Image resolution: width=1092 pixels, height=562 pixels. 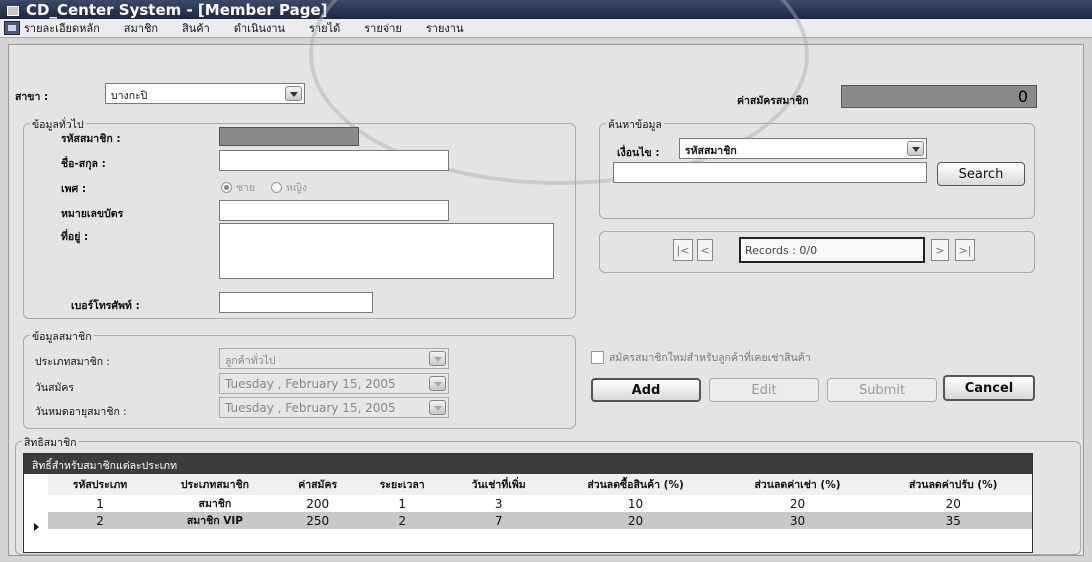 What do you see at coordinates (329, 28) in the screenshot?
I see `menu-item-income: รายได้` at bounding box center [329, 28].